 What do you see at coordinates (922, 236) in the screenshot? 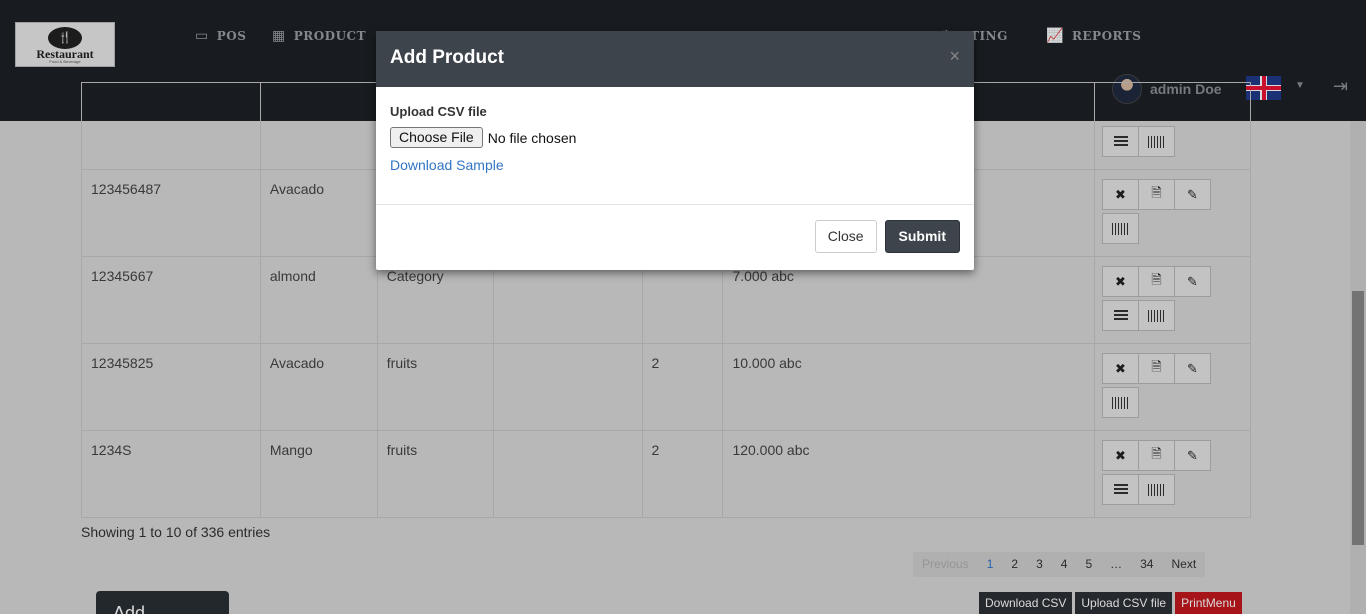
I see `submit-button: Submit` at bounding box center [922, 236].